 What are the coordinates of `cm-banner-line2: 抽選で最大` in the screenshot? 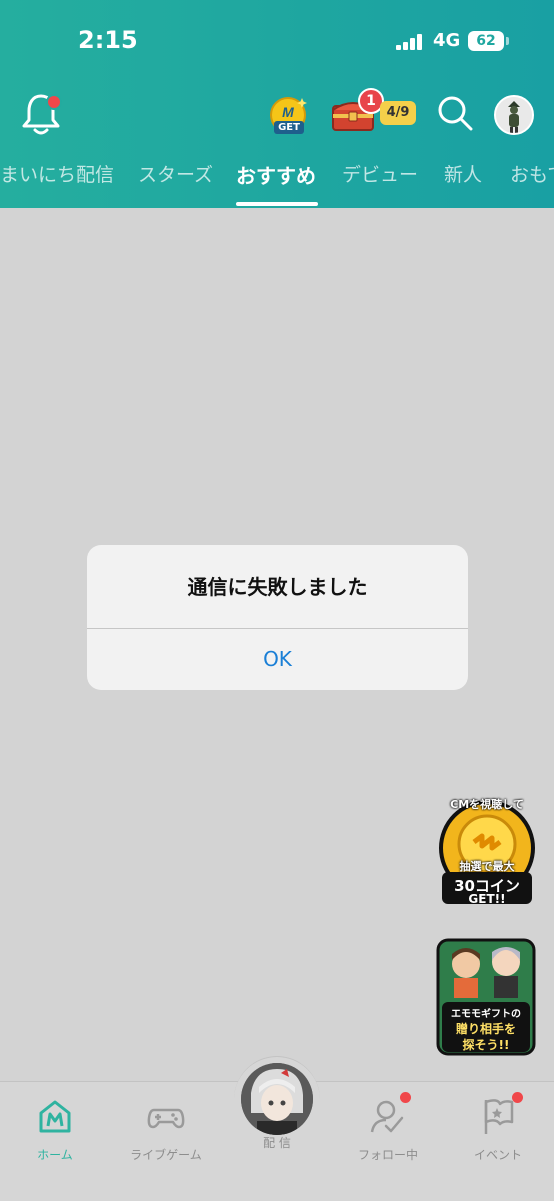 It's located at (487, 866).